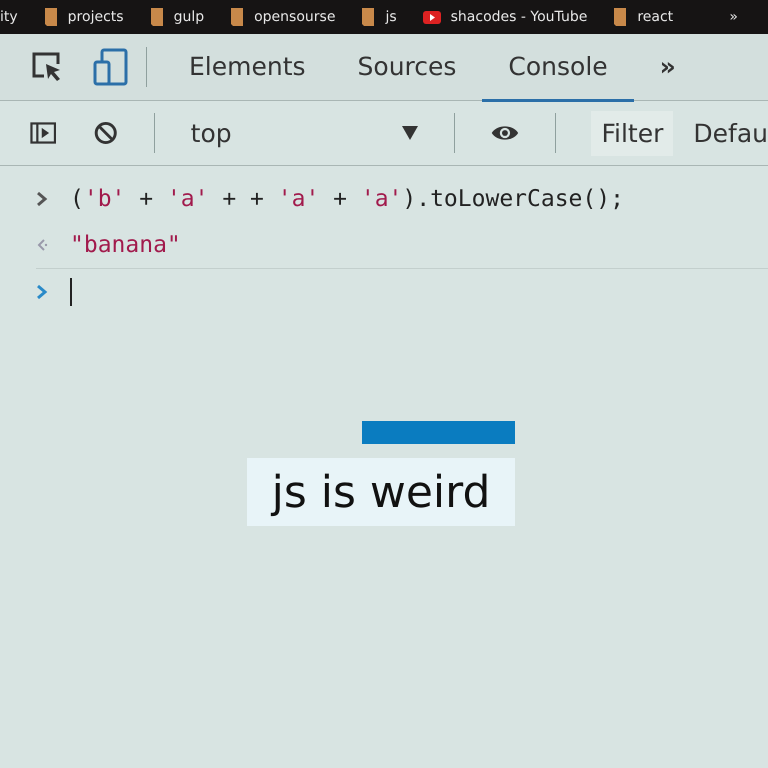 The height and width of the screenshot is (768, 768). Describe the element at coordinates (431, 17) in the screenshot. I see `video-play-icon` at that location.